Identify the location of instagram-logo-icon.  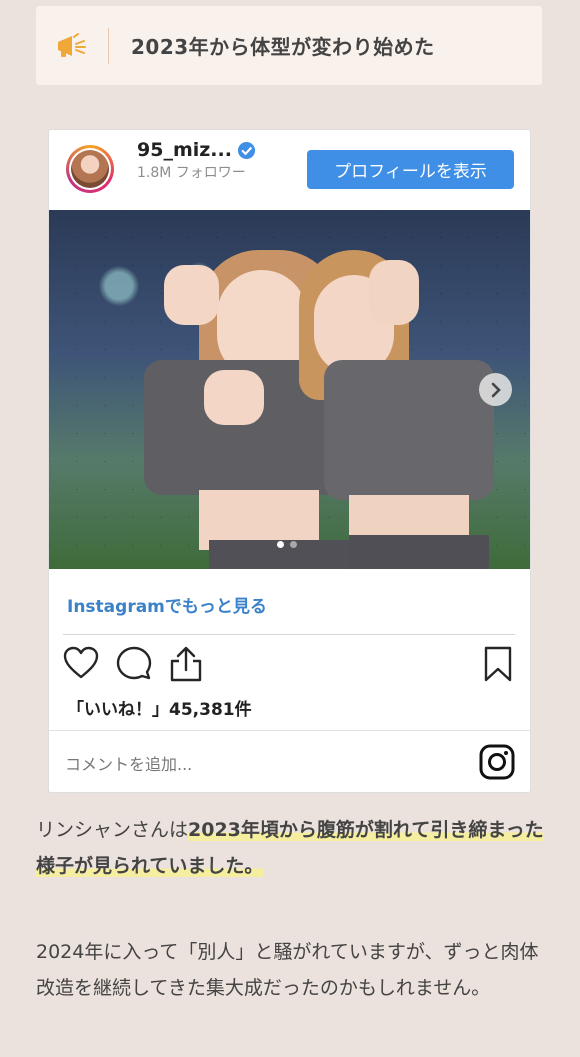
(497, 762).